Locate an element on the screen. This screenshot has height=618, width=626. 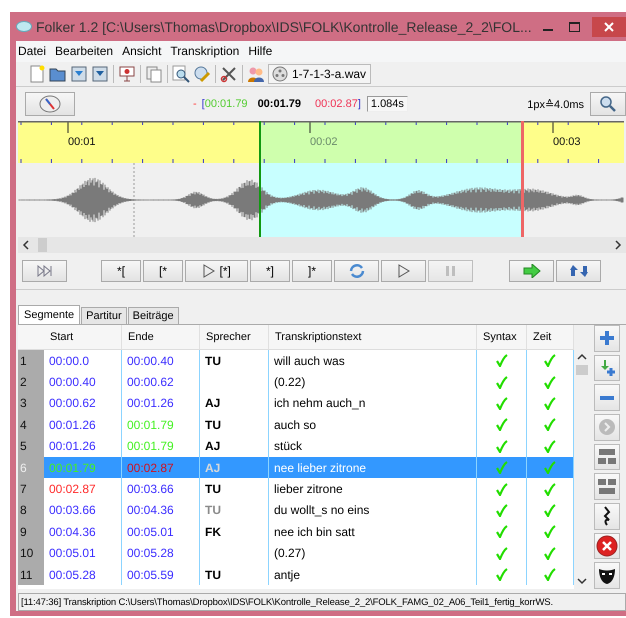
column-header: Transkriptionstext is located at coordinates (373, 337).